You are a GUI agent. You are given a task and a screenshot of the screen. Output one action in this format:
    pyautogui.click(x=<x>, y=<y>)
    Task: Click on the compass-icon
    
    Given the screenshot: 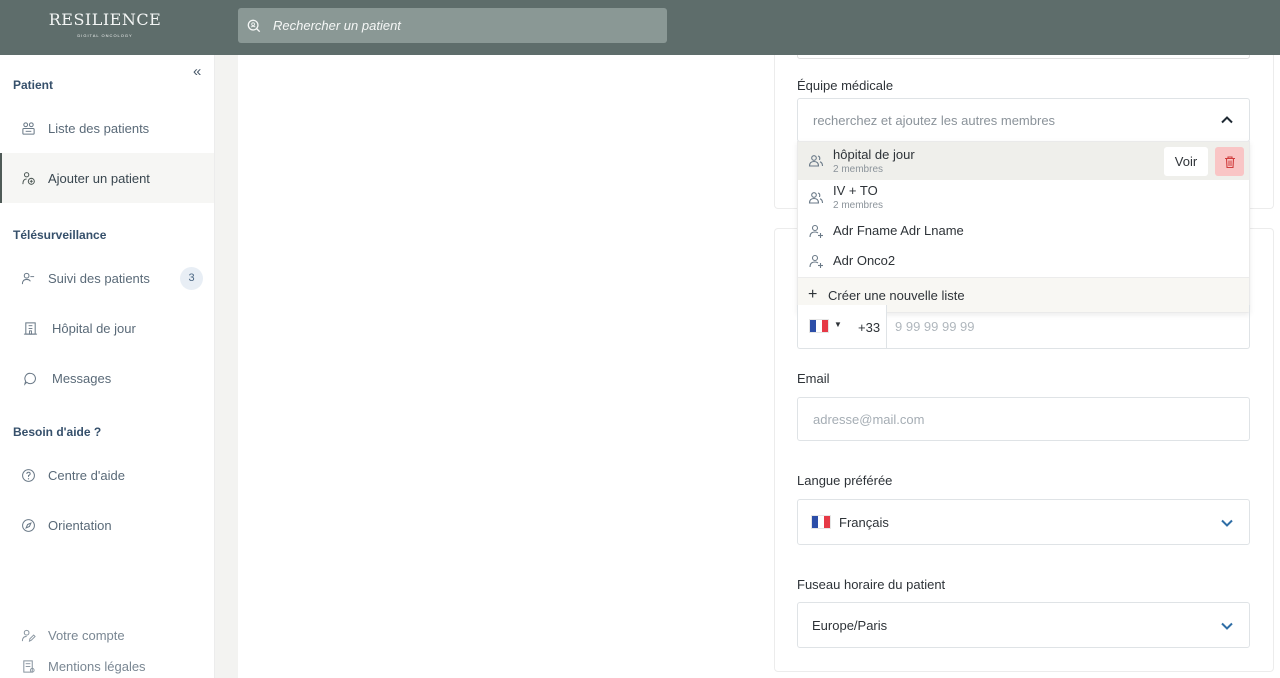 What is the action you would take?
    pyautogui.click(x=28, y=525)
    